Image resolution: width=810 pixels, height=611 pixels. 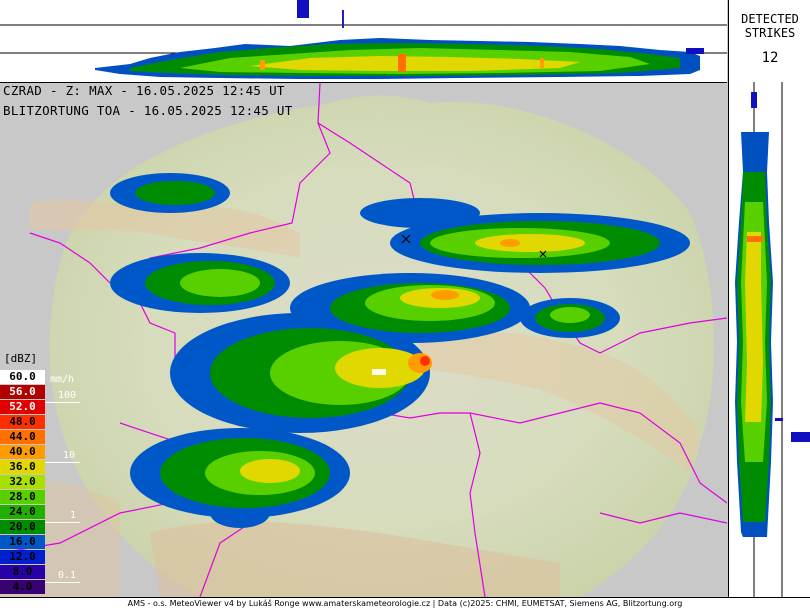 What do you see at coordinates (22, 452) in the screenshot?
I see `legend-level: 40.0` at bounding box center [22, 452].